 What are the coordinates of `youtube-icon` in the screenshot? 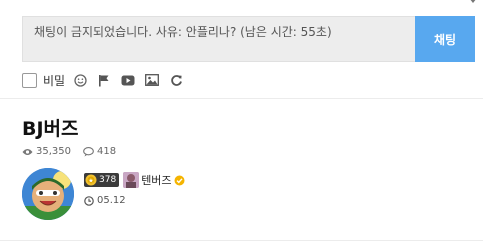 It's located at (128, 80).